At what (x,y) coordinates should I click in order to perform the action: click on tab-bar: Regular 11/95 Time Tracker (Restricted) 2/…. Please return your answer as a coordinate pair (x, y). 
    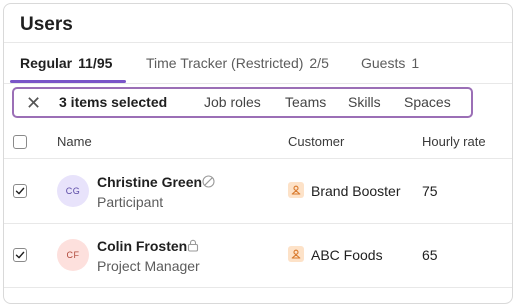
    Looking at the image, I should click on (258, 63).